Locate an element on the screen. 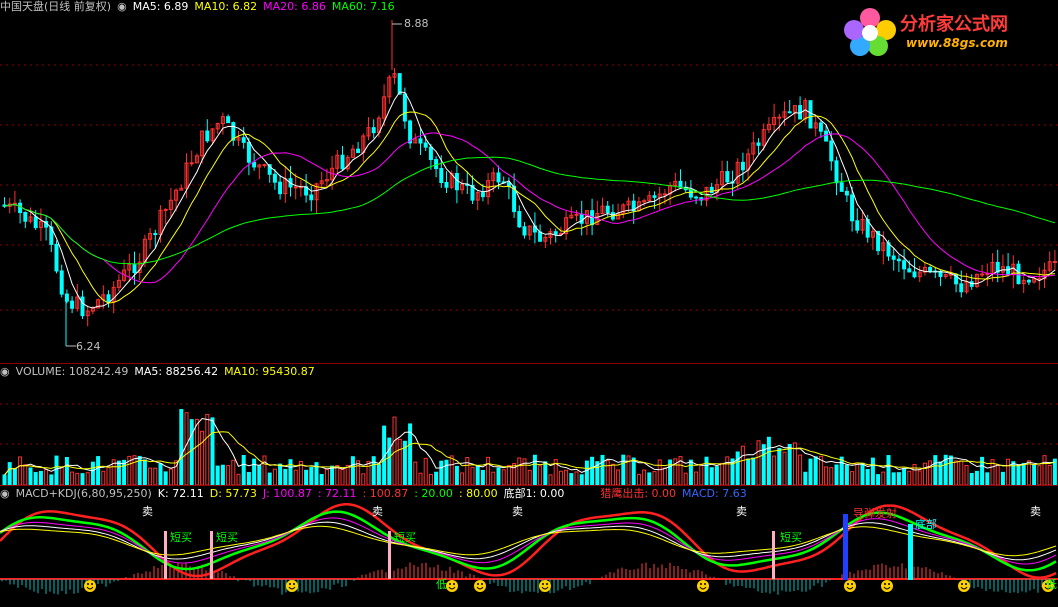  tag-bottom: 底部 is located at coordinates (926, 524).